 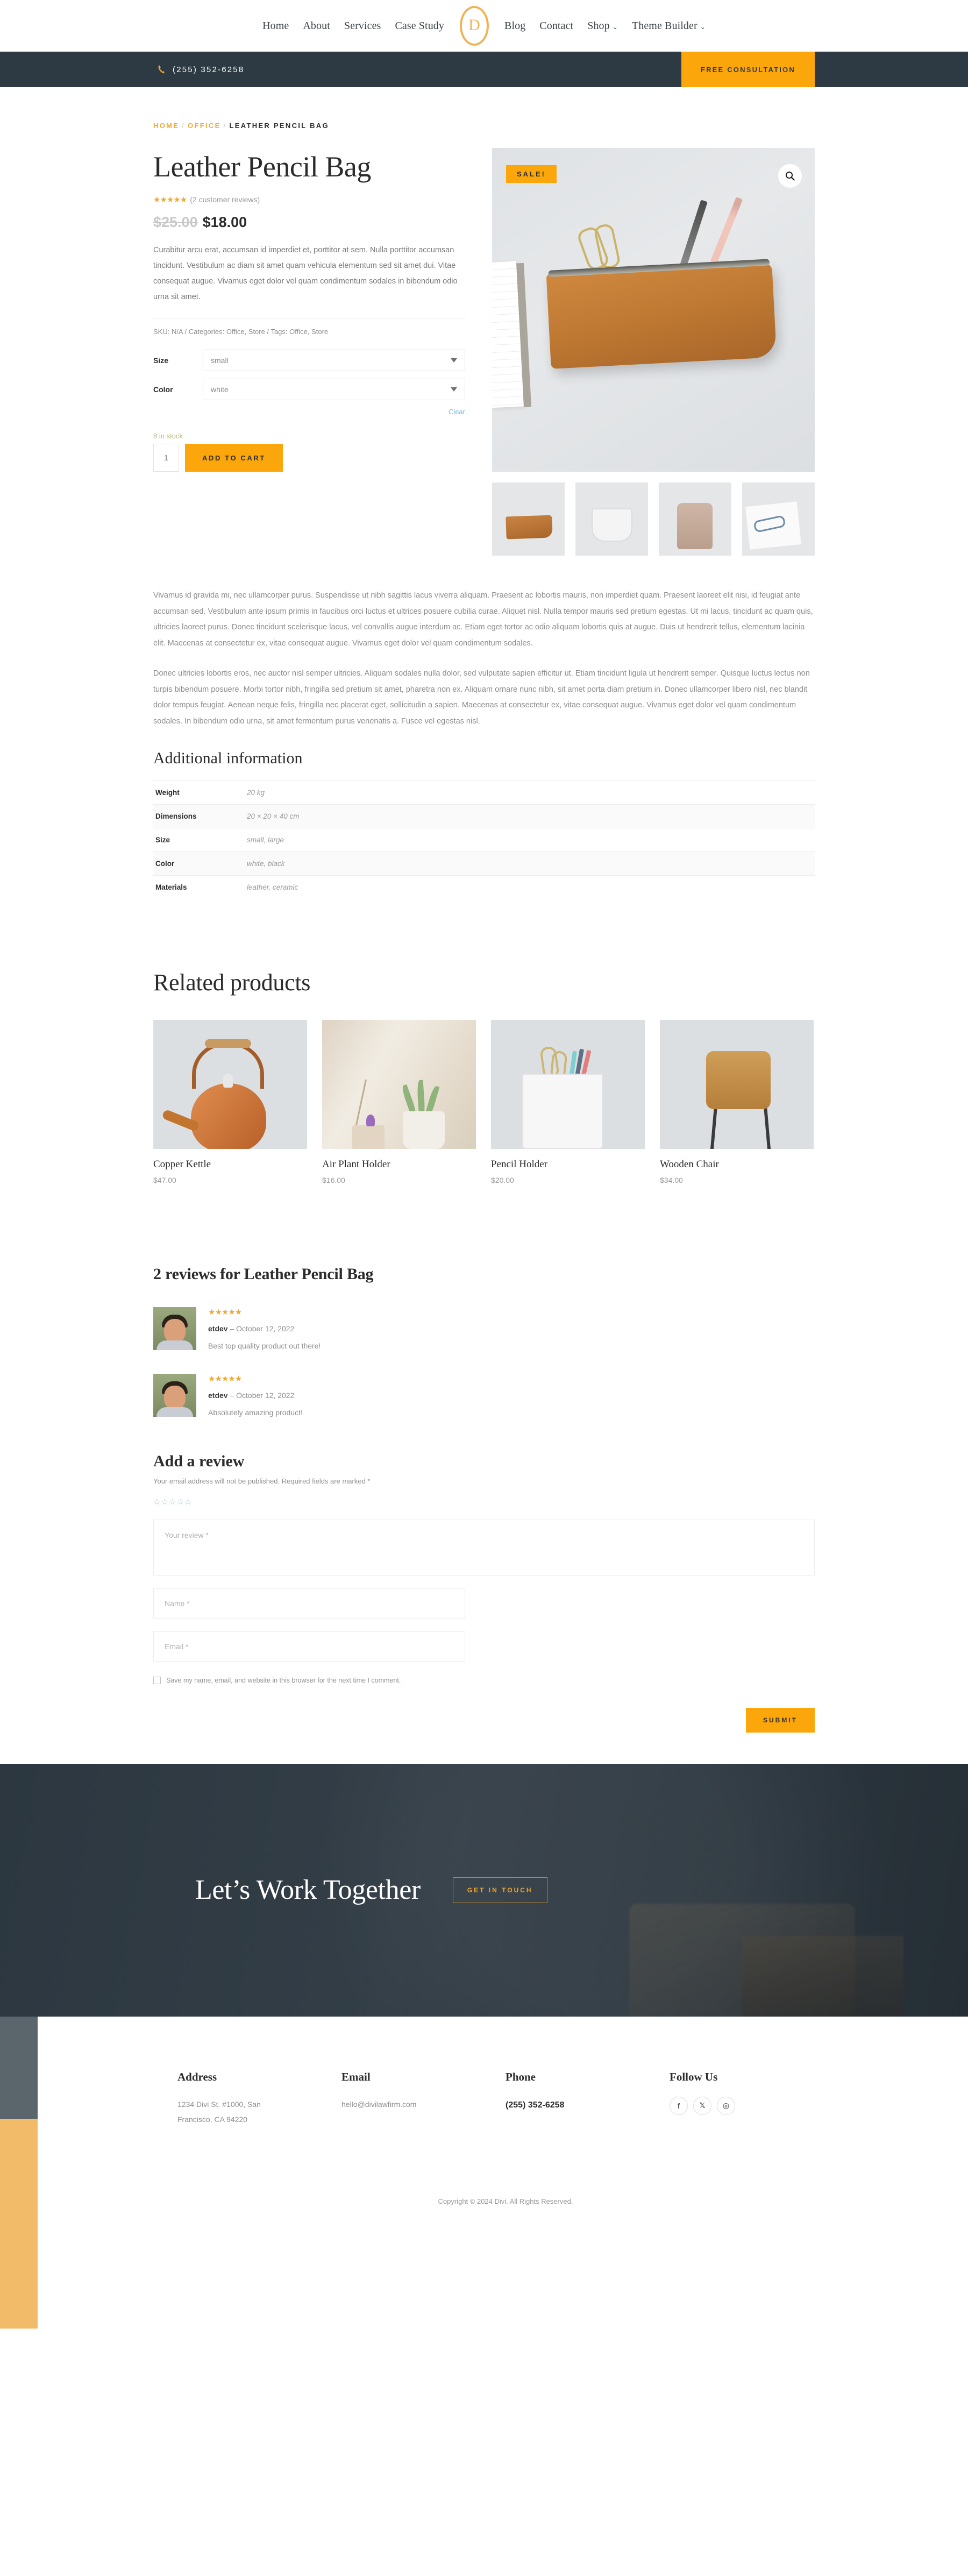 I want to click on nav-item-case-study: Case Study, so click(x=420, y=26).